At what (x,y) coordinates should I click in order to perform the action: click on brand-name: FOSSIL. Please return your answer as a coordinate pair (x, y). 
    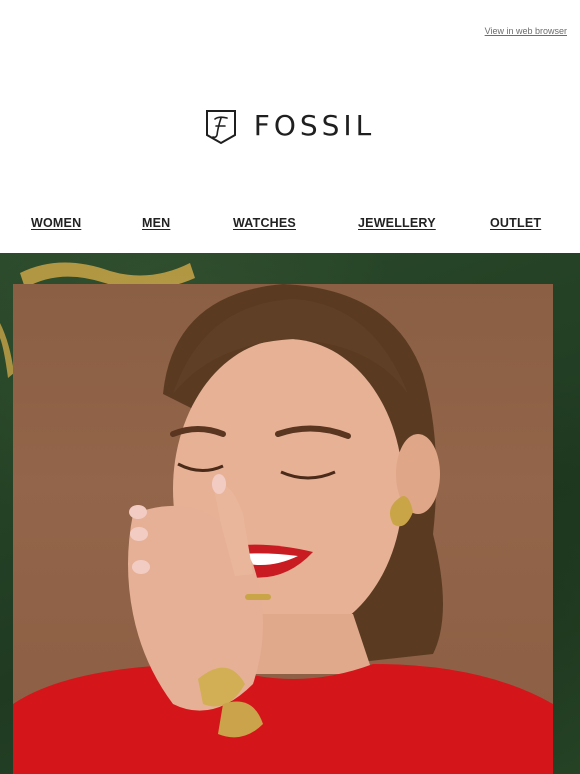
    Looking at the image, I should click on (314, 125).